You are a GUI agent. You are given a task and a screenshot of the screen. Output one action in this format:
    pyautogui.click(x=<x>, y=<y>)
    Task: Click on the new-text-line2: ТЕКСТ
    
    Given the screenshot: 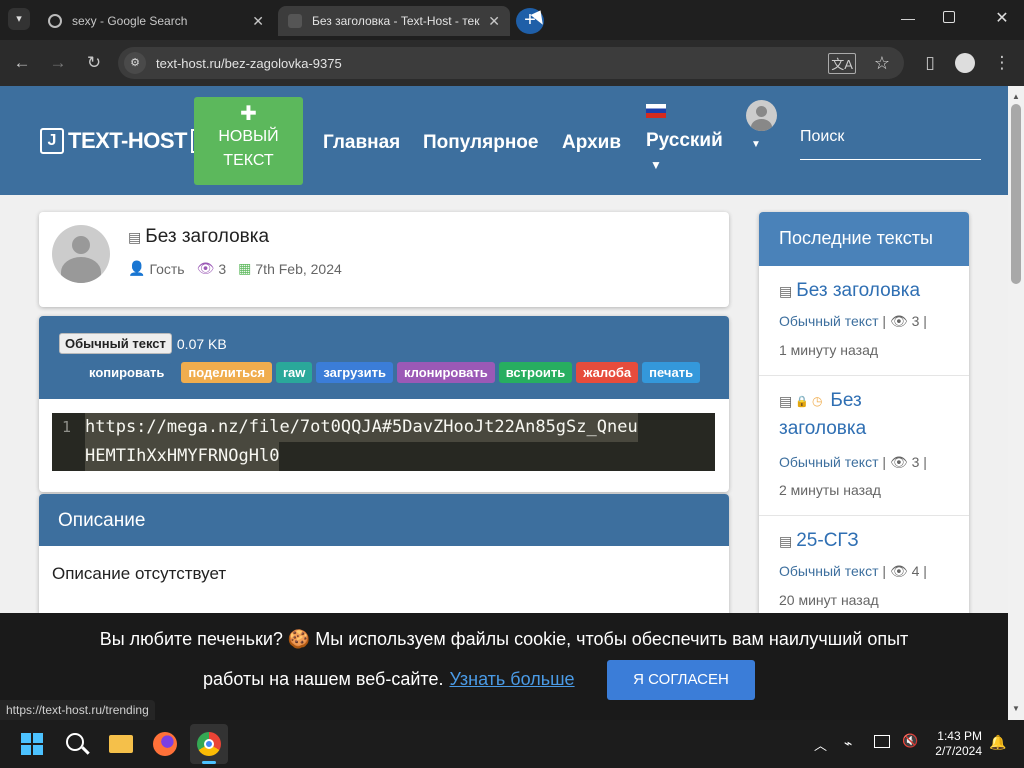 What is the action you would take?
    pyautogui.click(x=248, y=160)
    